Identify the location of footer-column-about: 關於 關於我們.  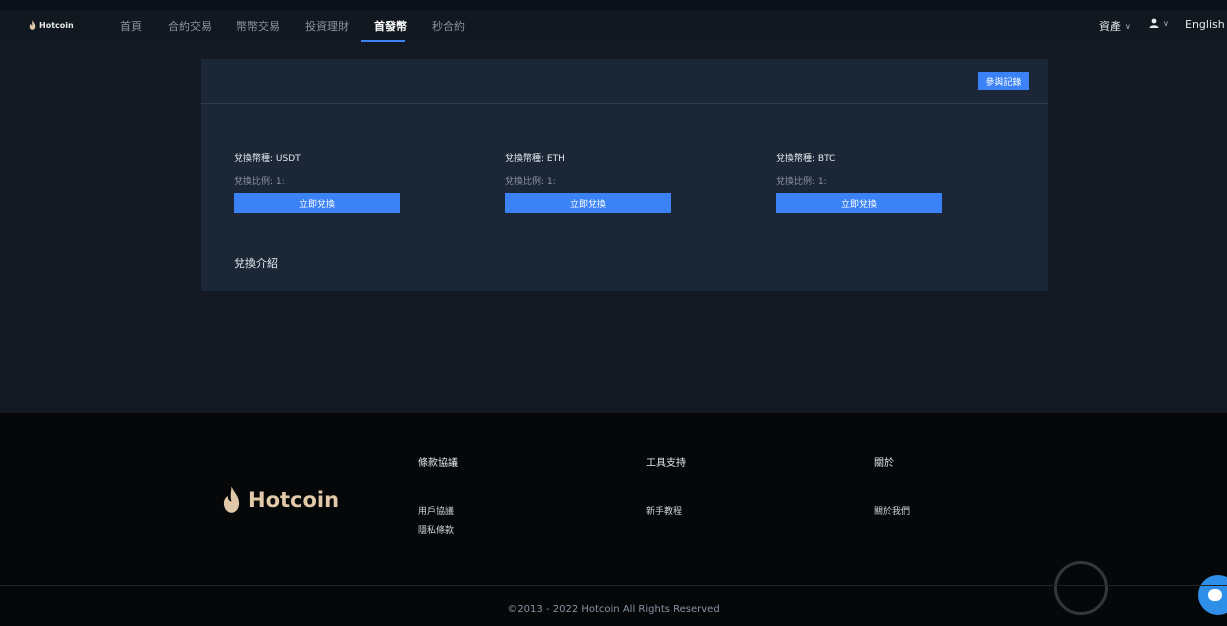
(892, 488).